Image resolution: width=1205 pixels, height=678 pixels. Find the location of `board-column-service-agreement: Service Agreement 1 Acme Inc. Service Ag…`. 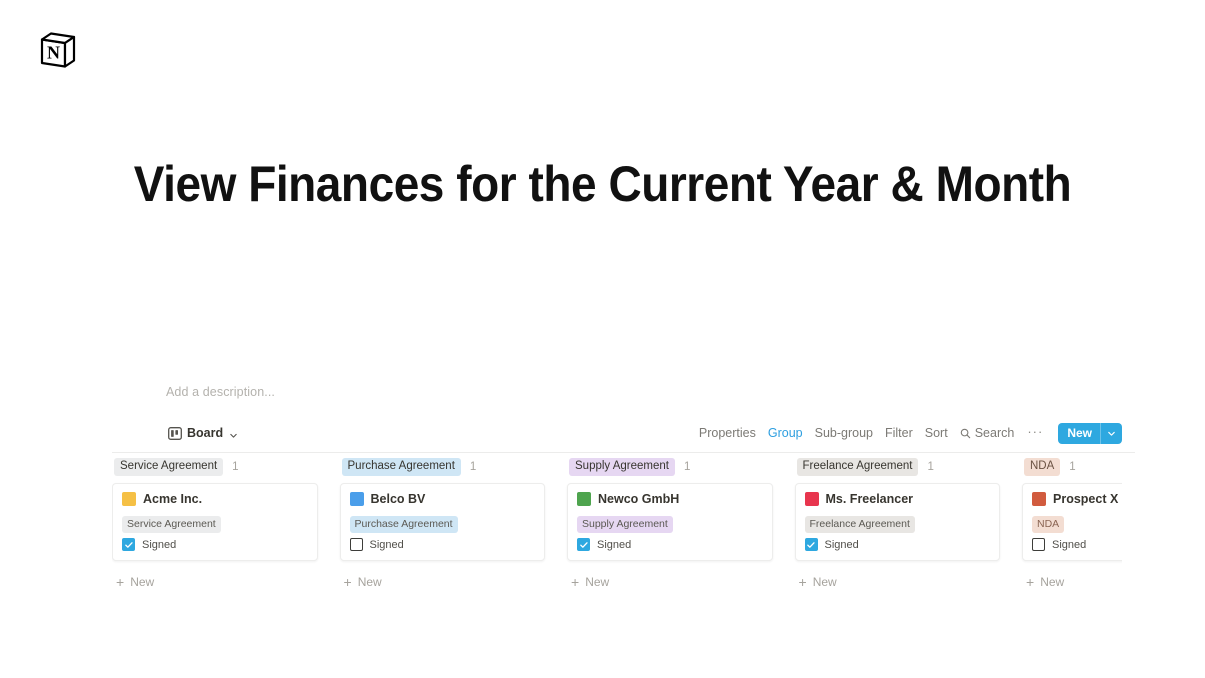

board-column-service-agreement: Service Agreement 1 Acme Inc. Service Ag… is located at coordinates (226, 523).